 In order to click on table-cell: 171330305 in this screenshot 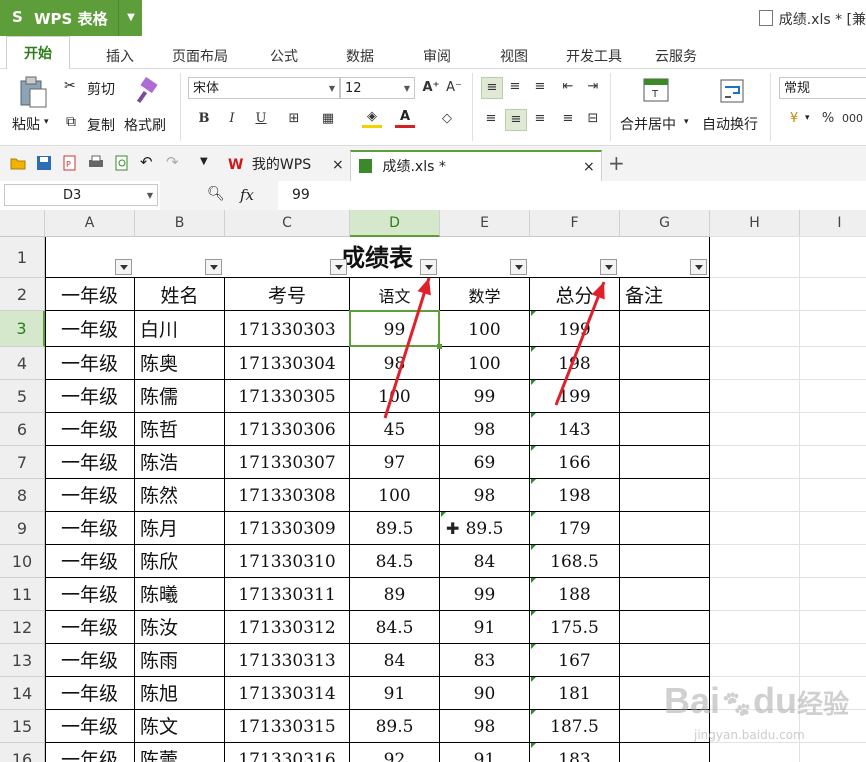, I will do `click(287, 396)`.